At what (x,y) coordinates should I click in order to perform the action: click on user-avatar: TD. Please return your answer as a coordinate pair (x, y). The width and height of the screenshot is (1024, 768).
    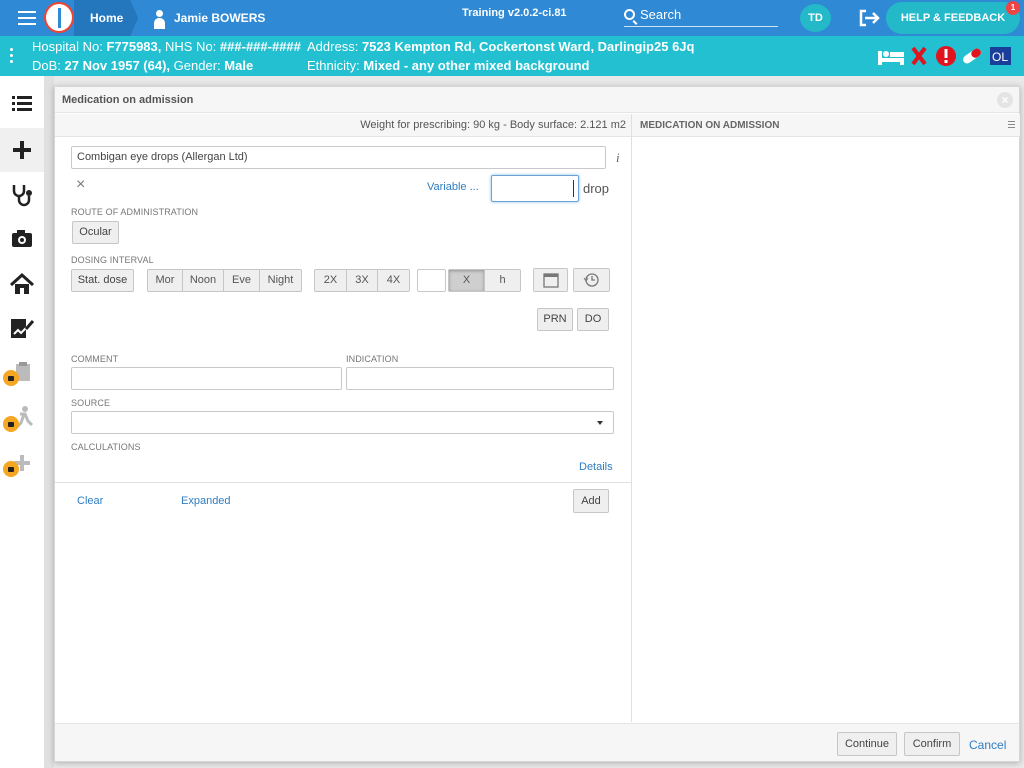
    Looking at the image, I should click on (815, 18).